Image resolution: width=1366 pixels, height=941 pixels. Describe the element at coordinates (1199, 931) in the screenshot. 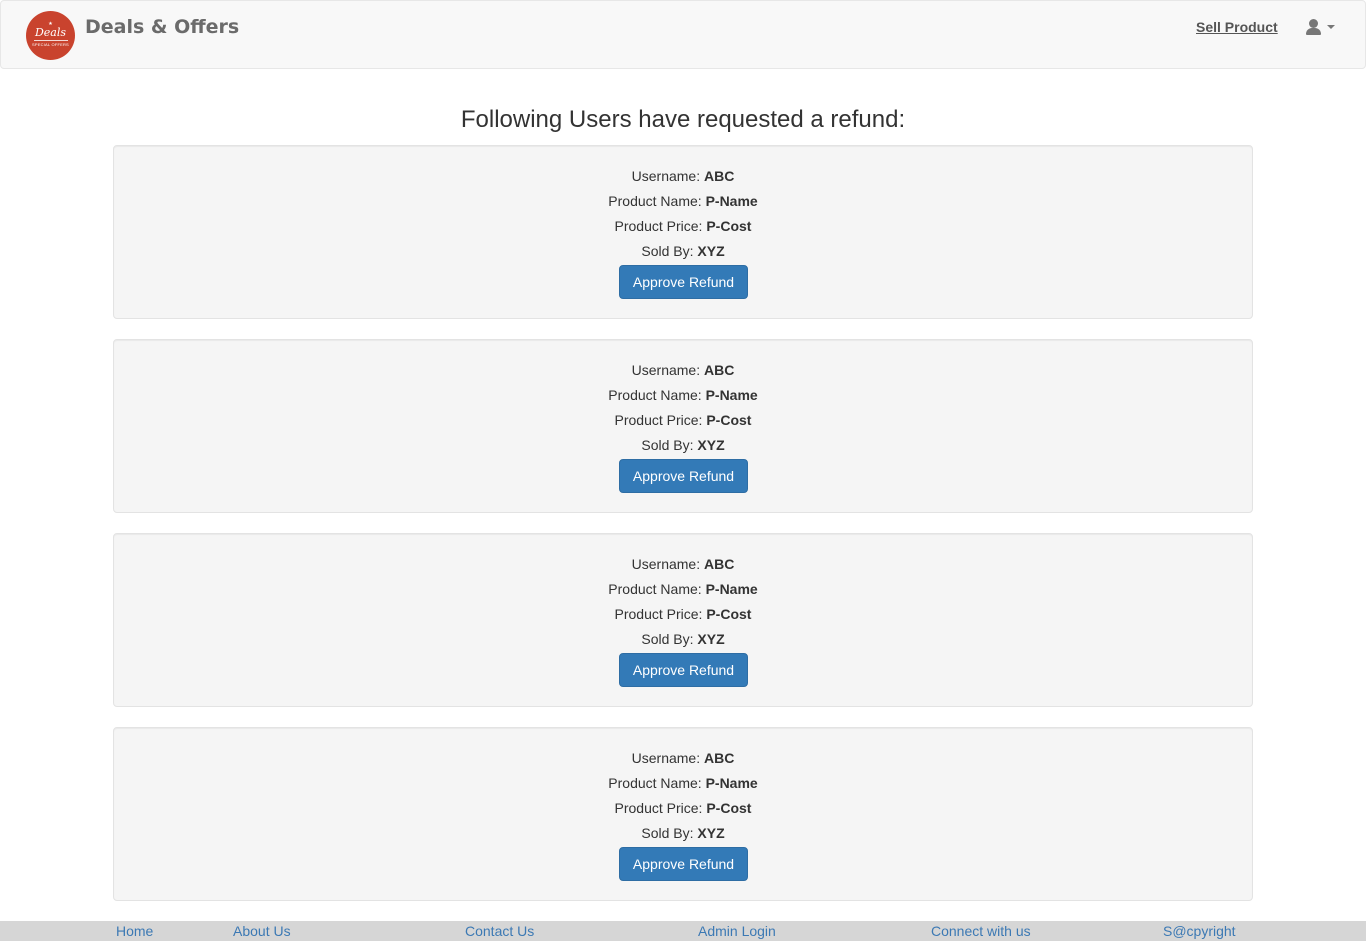

I see `footer-copyright: S@cpyright` at that location.